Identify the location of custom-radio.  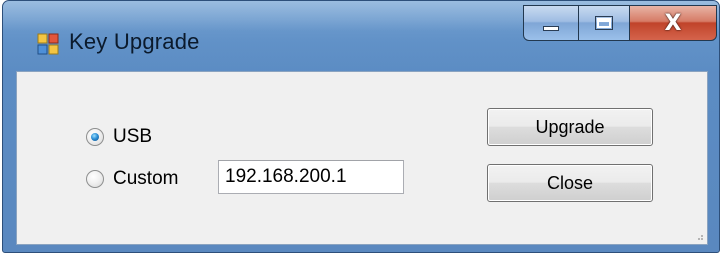
(95, 179).